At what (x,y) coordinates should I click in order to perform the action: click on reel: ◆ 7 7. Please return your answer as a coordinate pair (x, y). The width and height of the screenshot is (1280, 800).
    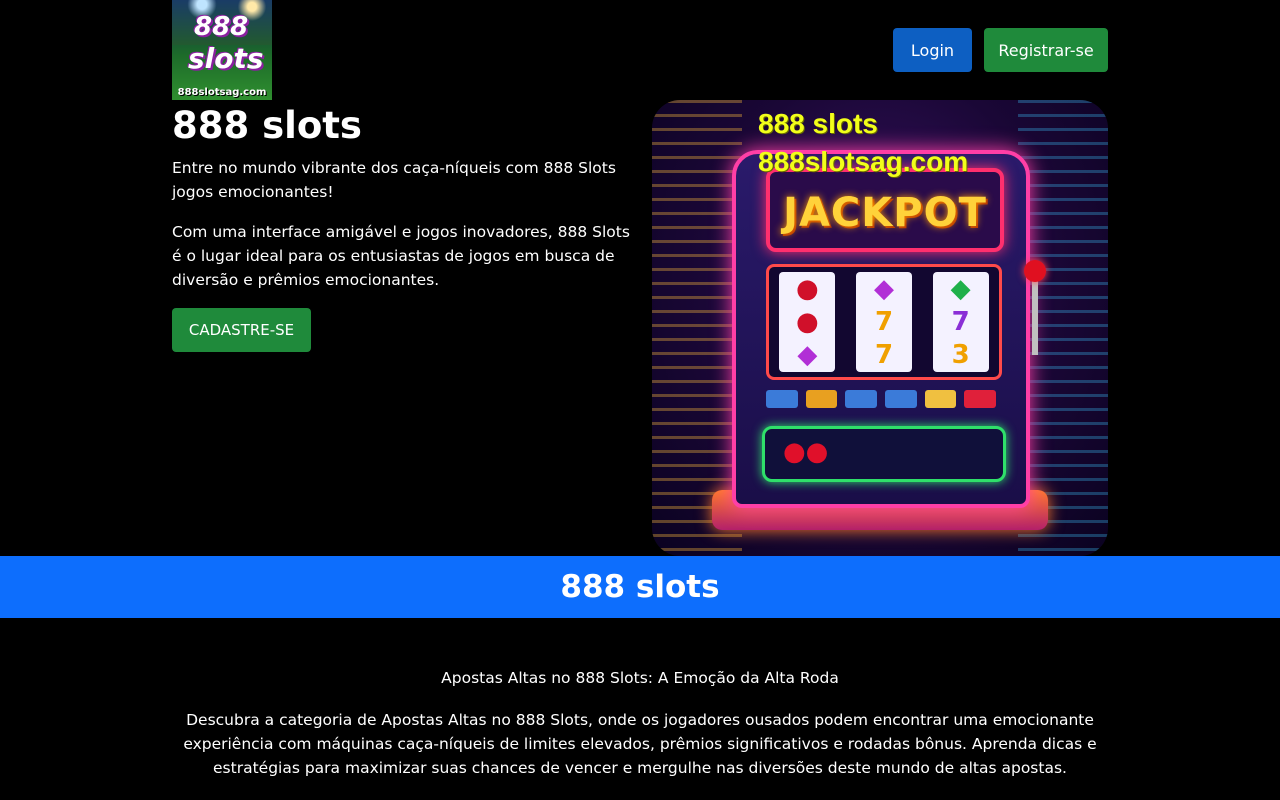
    Looking at the image, I should click on (883, 322).